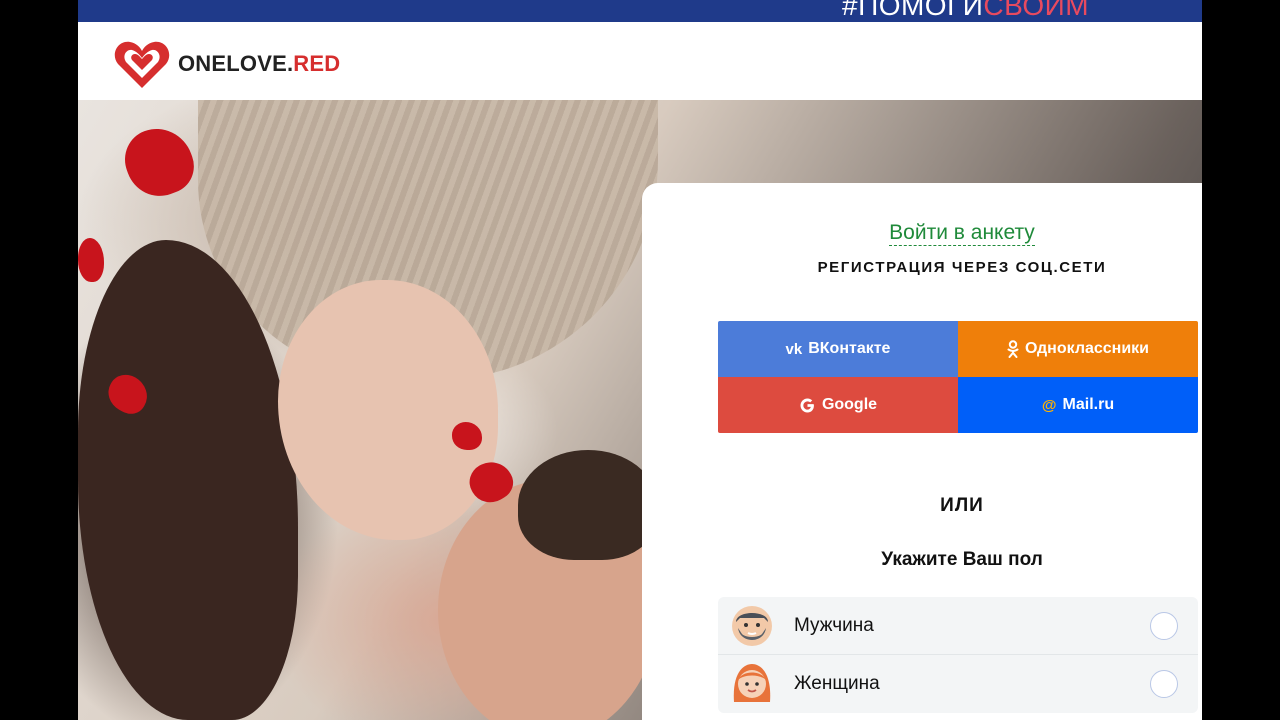  I want to click on gender-option-male: Мужчина, so click(958, 626).